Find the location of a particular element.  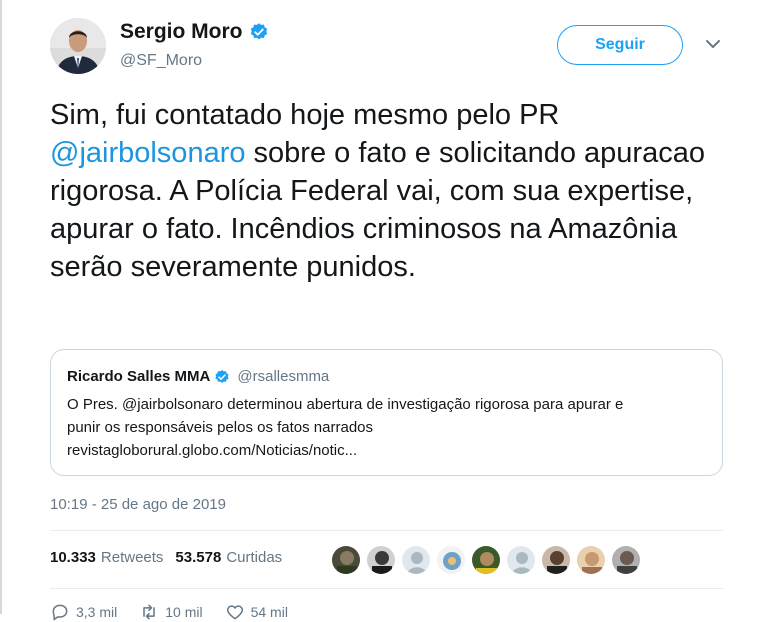

like-icon is located at coordinates (234, 612).